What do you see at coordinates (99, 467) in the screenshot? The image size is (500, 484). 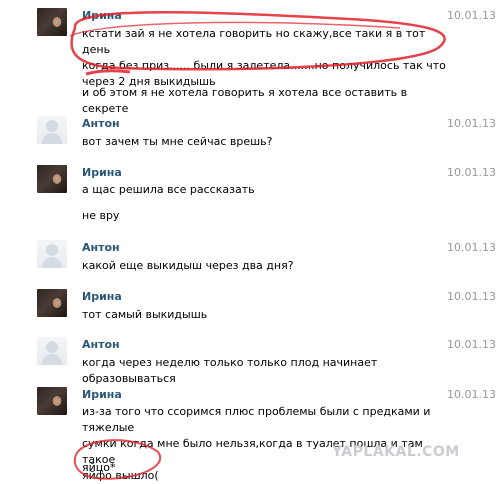 I see `message-text: яйцо*` at bounding box center [99, 467].